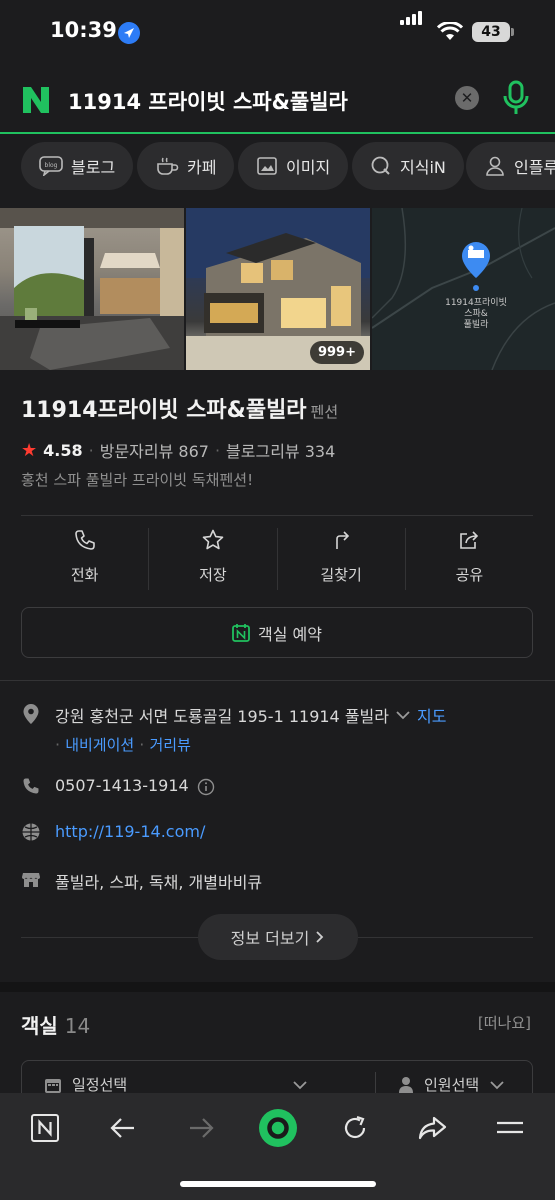 The height and width of the screenshot is (1200, 555). What do you see at coordinates (324, 412) in the screenshot?
I see `place-category: 펜션` at bounding box center [324, 412].